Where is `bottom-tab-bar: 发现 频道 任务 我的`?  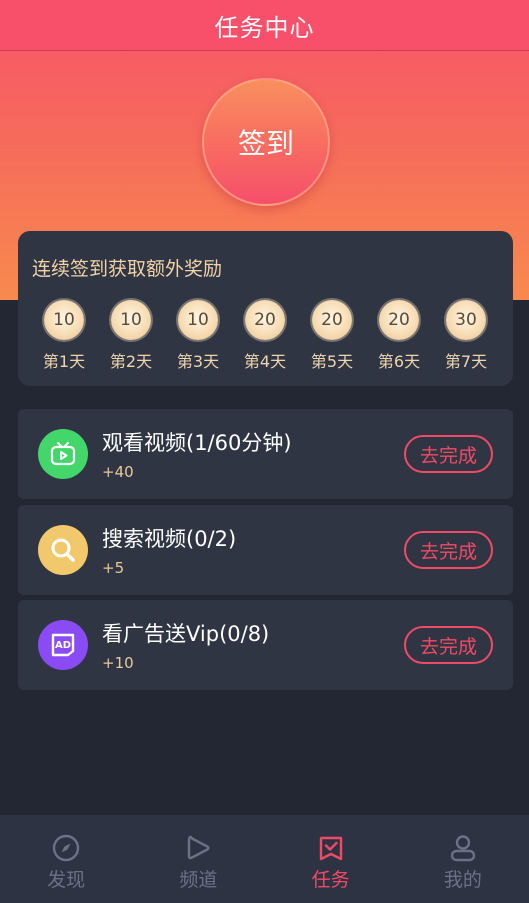 bottom-tab-bar: 发现 频道 任务 我的 is located at coordinates (264, 859).